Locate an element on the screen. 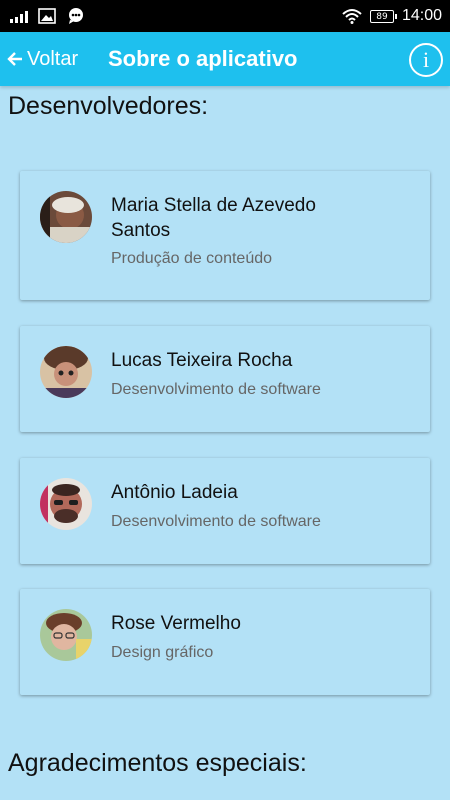 The image size is (450, 800). signal-strength-icon is located at coordinates (19, 16).